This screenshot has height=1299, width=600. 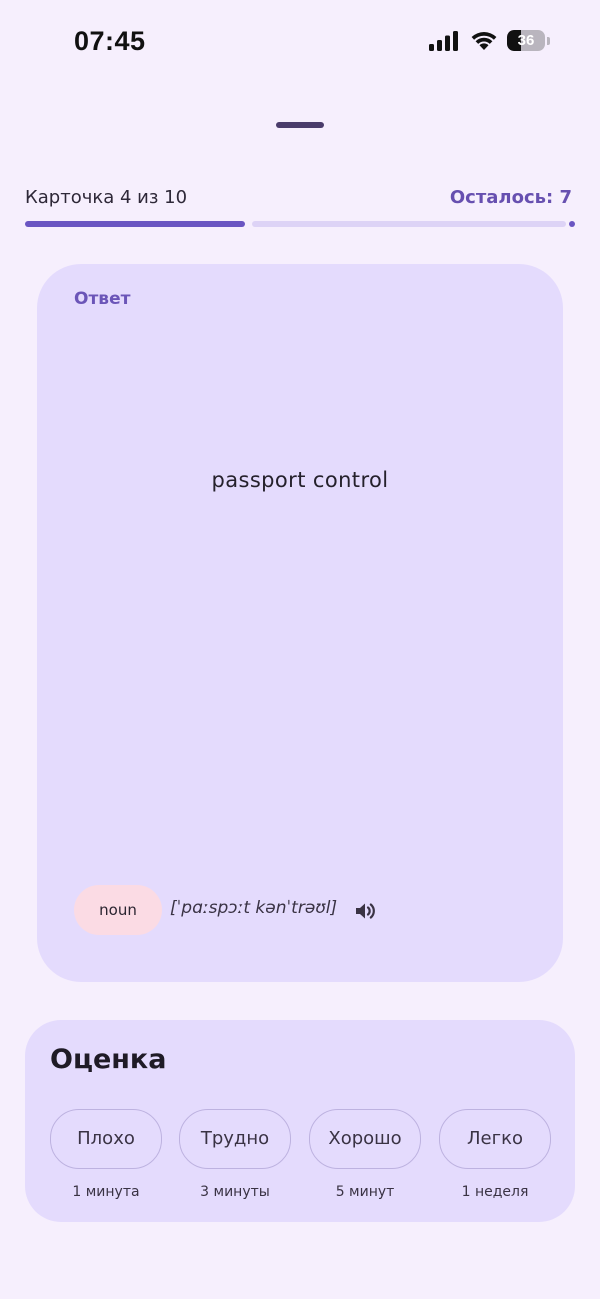 What do you see at coordinates (365, 911) in the screenshot?
I see `volume-up-icon` at bounding box center [365, 911].